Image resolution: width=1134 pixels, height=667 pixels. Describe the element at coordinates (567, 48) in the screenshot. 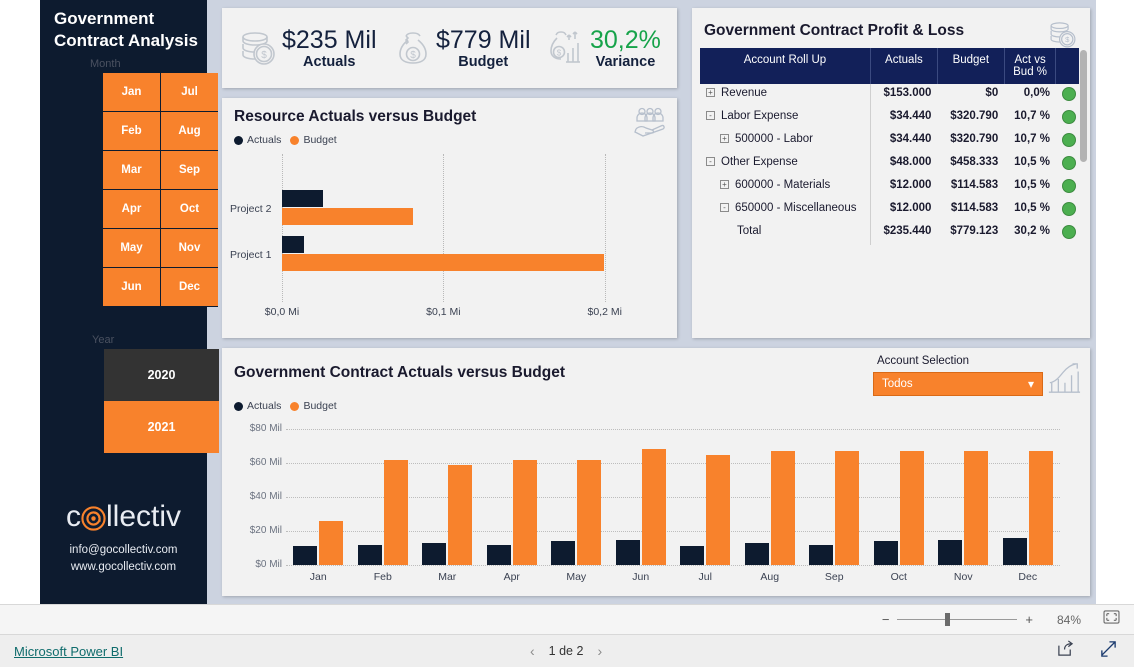

I see `money-growth-icon: $` at that location.